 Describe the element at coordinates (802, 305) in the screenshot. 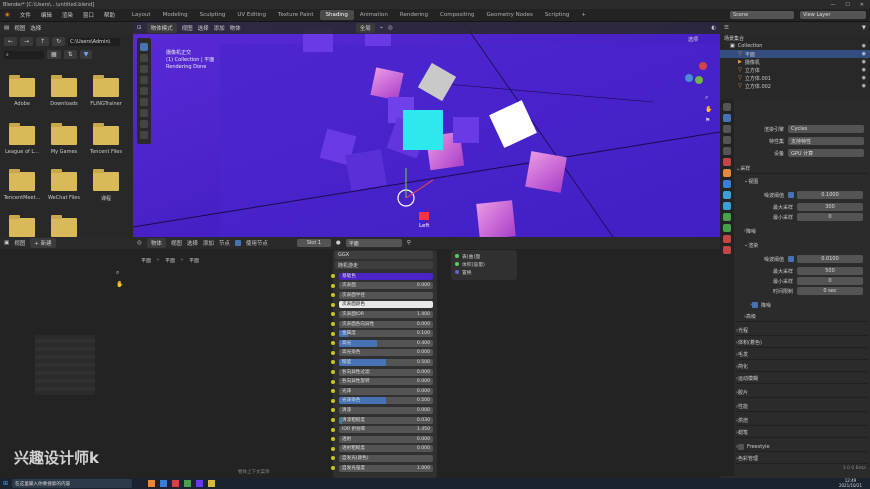

I see `render-denoise-header: › 降噪` at that location.